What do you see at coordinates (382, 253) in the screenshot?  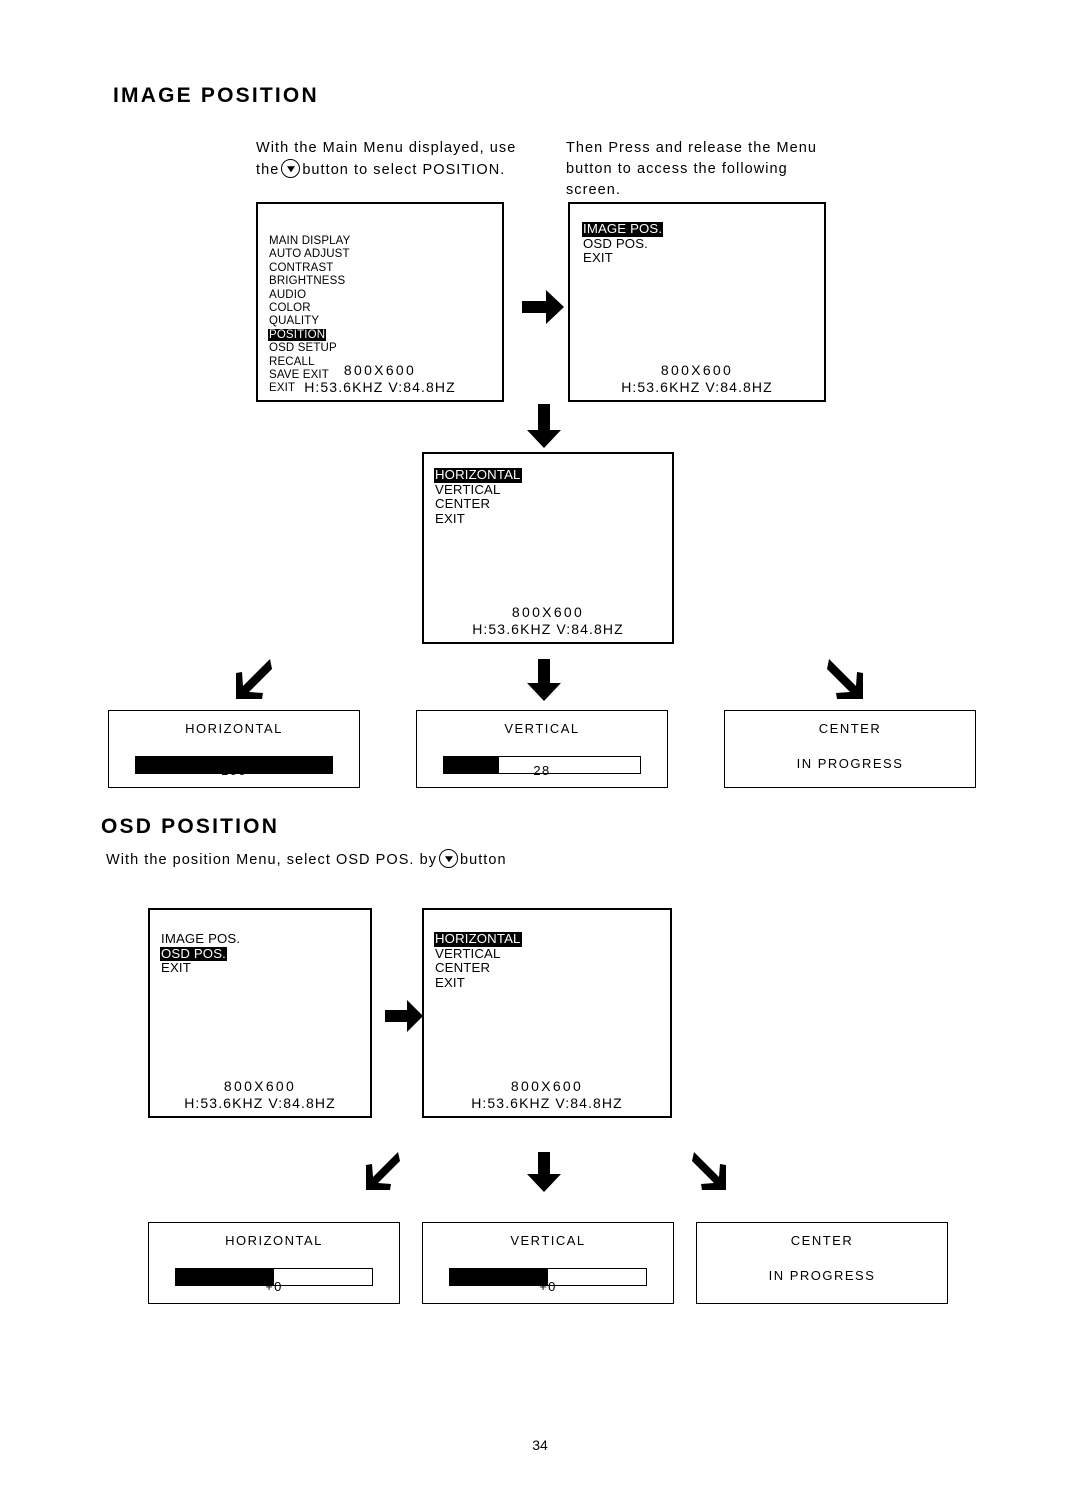 I see `list-item: AUTO ADJUST` at bounding box center [382, 253].